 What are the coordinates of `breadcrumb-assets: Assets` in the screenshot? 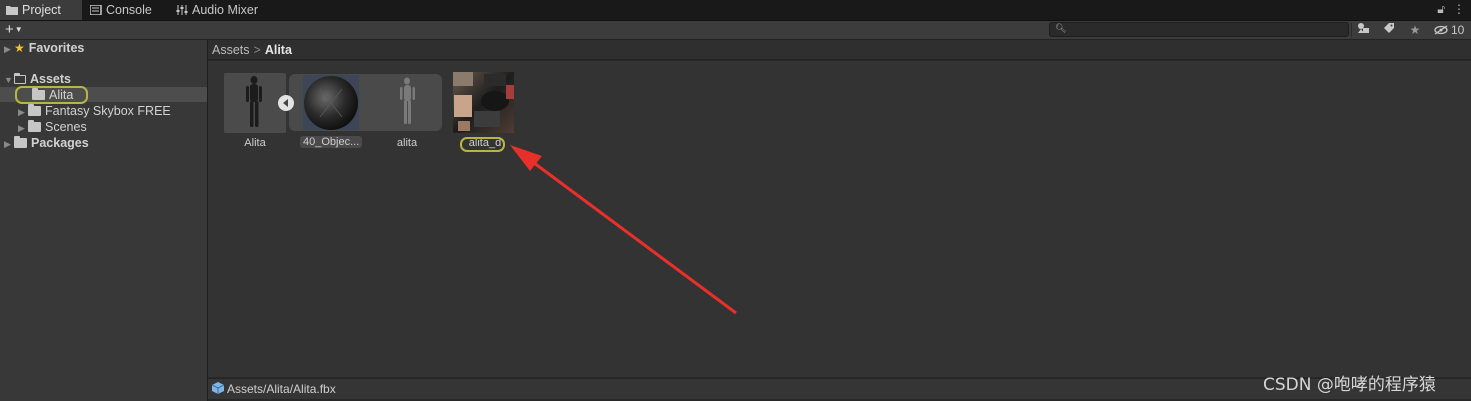 It's located at (231, 50).